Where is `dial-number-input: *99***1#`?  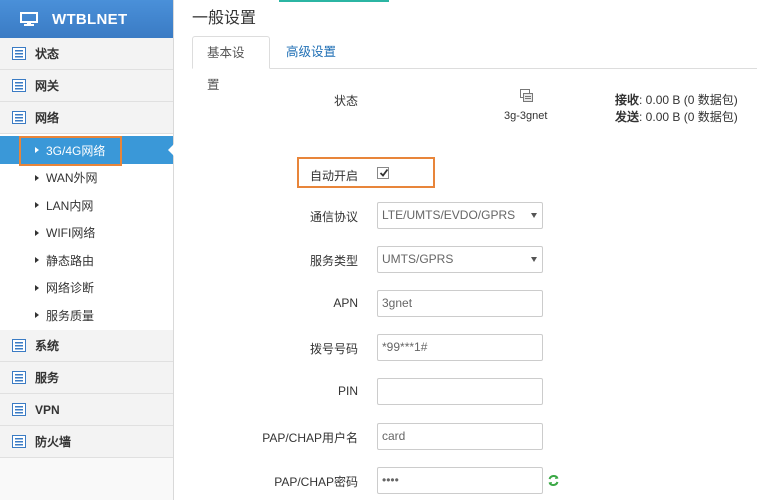
dial-number-input: *99***1# is located at coordinates (460, 347).